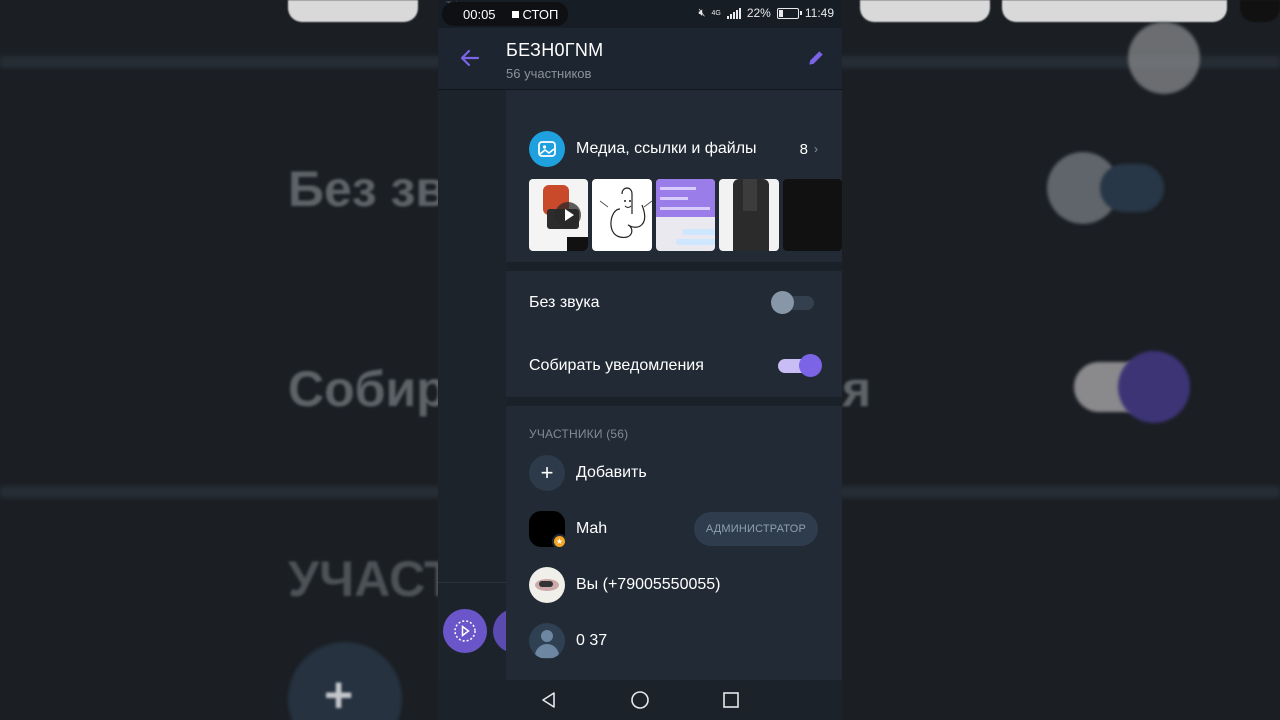 The image size is (1280, 720). I want to click on stop-icon, so click(515, 14).